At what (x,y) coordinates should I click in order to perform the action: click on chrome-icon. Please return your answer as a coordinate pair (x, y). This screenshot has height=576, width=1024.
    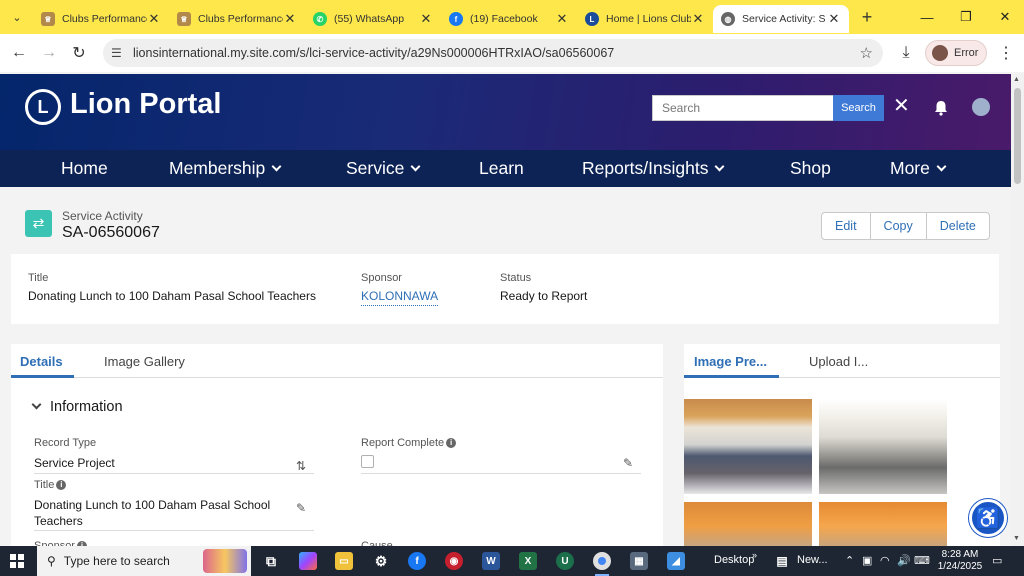
    Looking at the image, I should click on (602, 564).